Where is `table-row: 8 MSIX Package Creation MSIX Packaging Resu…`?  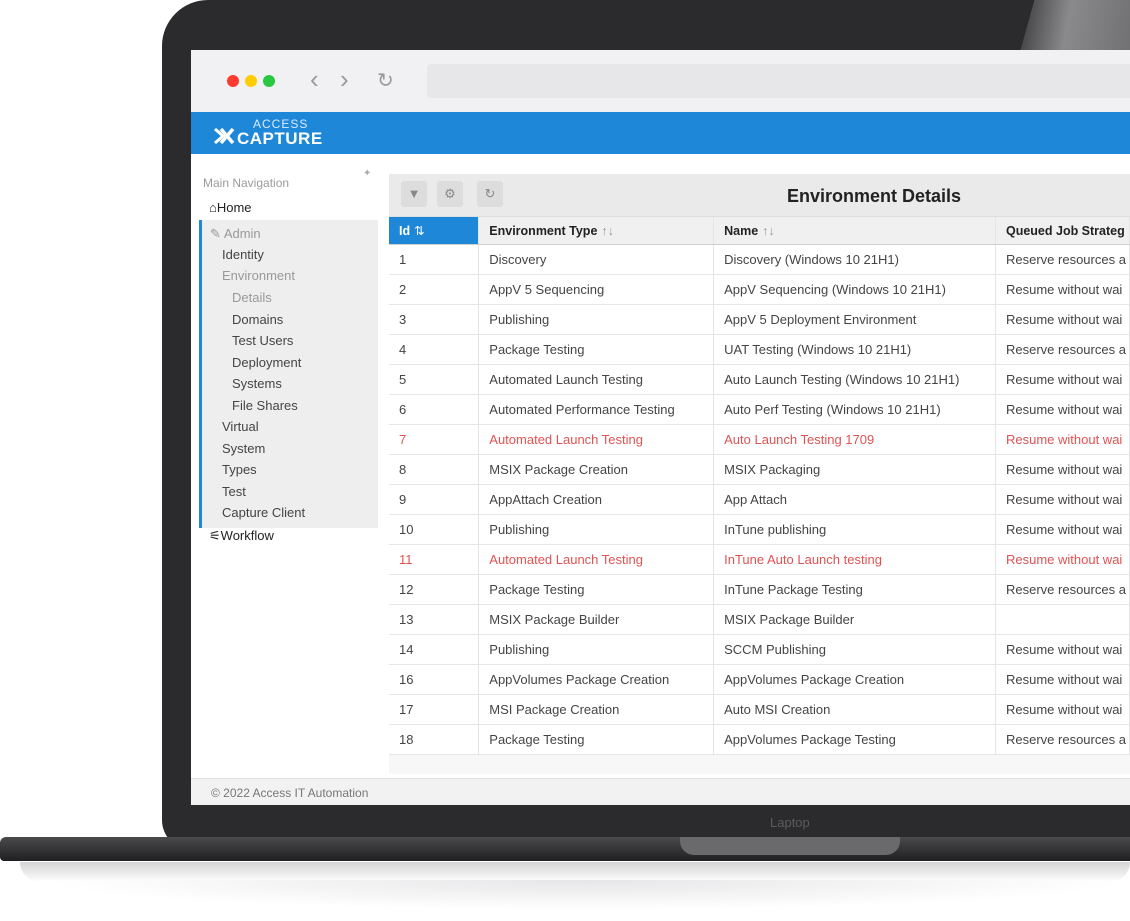 table-row: 8 MSIX Package Creation MSIX Packaging Resu… is located at coordinates (759, 469).